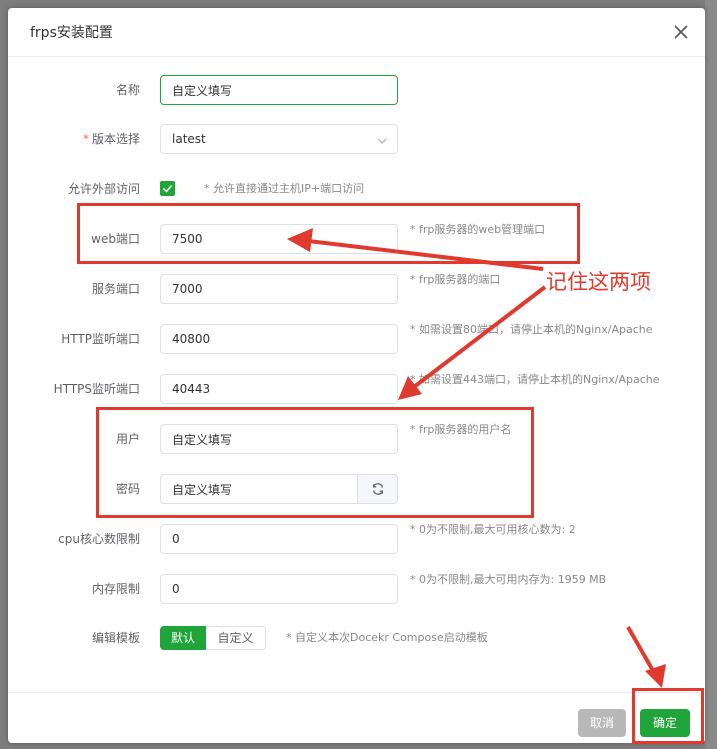 This screenshot has height=749, width=717. What do you see at coordinates (183, 638) in the screenshot?
I see `template-default-option: 默认` at bounding box center [183, 638].